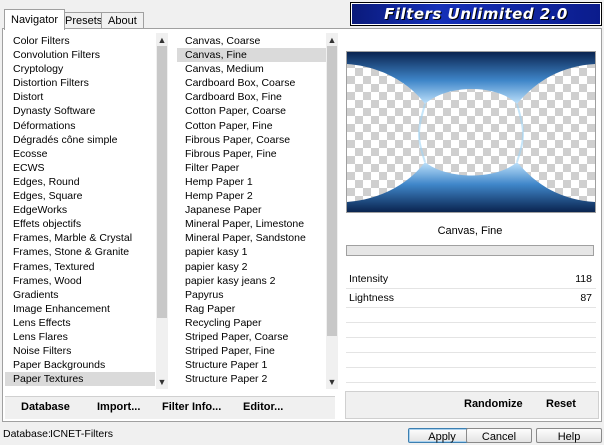 The image size is (604, 445). I want to click on category-item: Color Filters, so click(80, 41).